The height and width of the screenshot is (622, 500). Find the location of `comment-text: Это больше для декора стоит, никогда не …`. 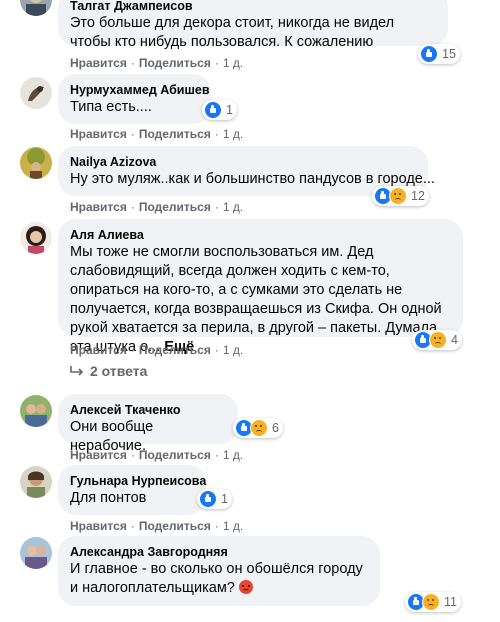

comment-text: Это больше для декора стоит, никогда не … is located at coordinates (232, 32).